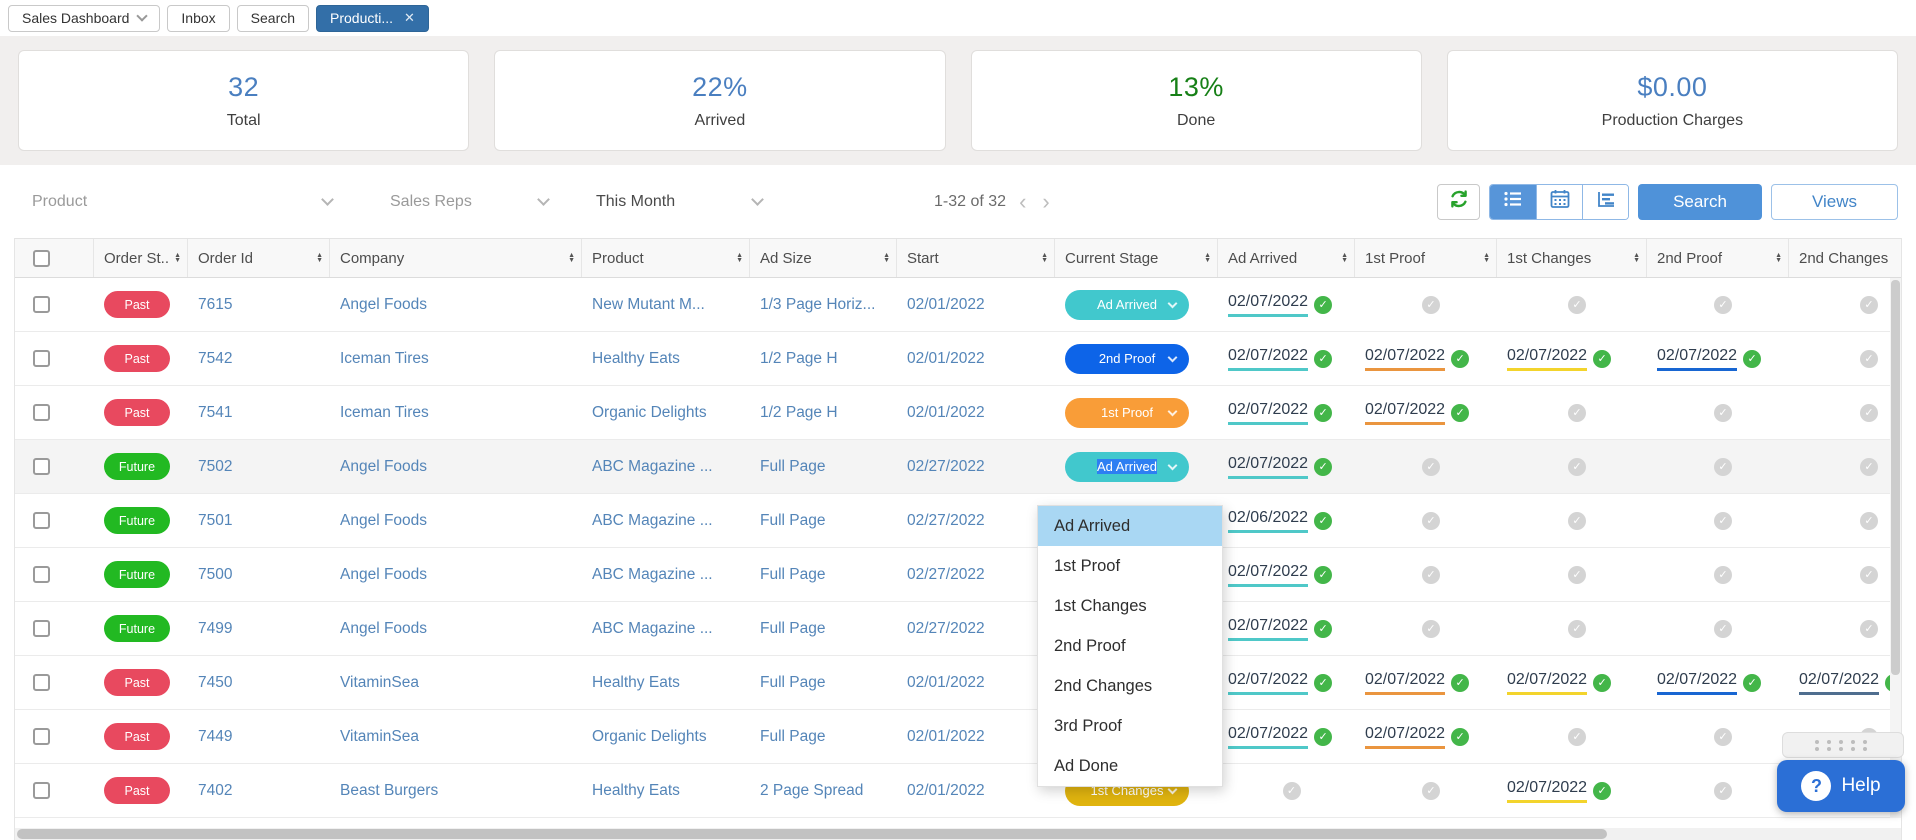  What do you see at coordinates (1130, 726) in the screenshot?
I see `stage-menu-item: 3rd Proof` at bounding box center [1130, 726].